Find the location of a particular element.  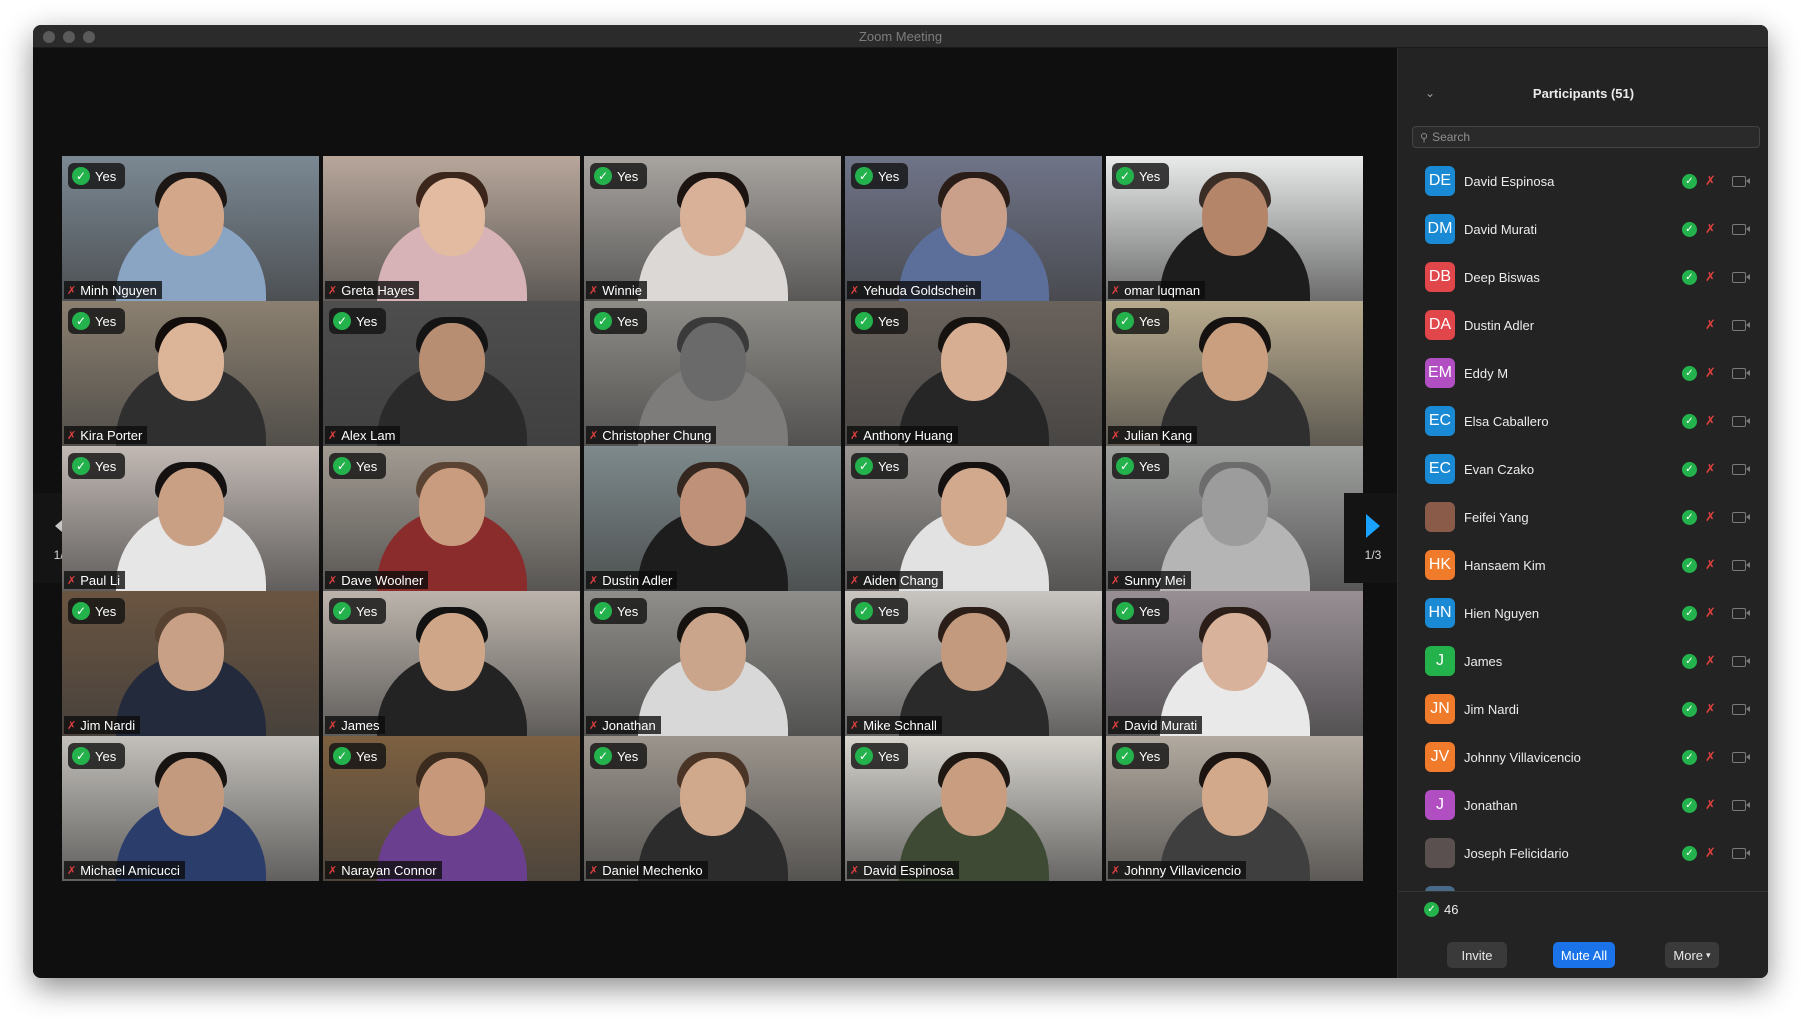

next-page-button: 1/3 is located at coordinates (1373, 538).